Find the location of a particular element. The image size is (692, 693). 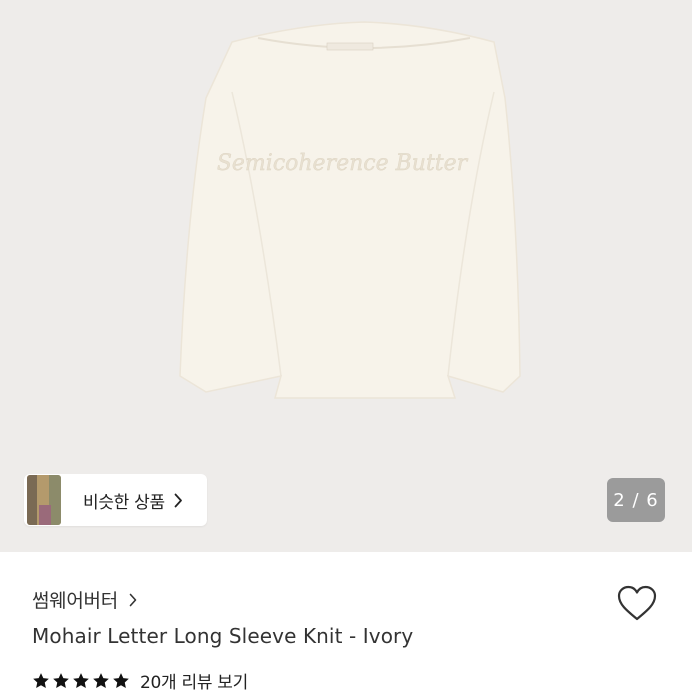

similar-products-label: 비슷한 상품 is located at coordinates (124, 502).